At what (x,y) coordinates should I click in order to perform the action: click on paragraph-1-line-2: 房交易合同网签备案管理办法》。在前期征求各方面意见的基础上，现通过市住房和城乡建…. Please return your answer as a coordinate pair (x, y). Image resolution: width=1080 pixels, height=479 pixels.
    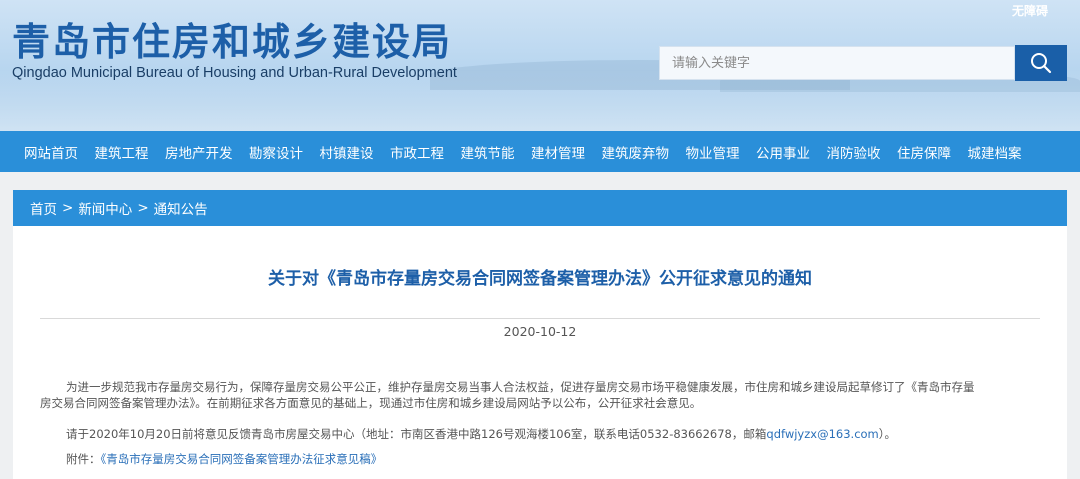
    Looking at the image, I should click on (371, 403).